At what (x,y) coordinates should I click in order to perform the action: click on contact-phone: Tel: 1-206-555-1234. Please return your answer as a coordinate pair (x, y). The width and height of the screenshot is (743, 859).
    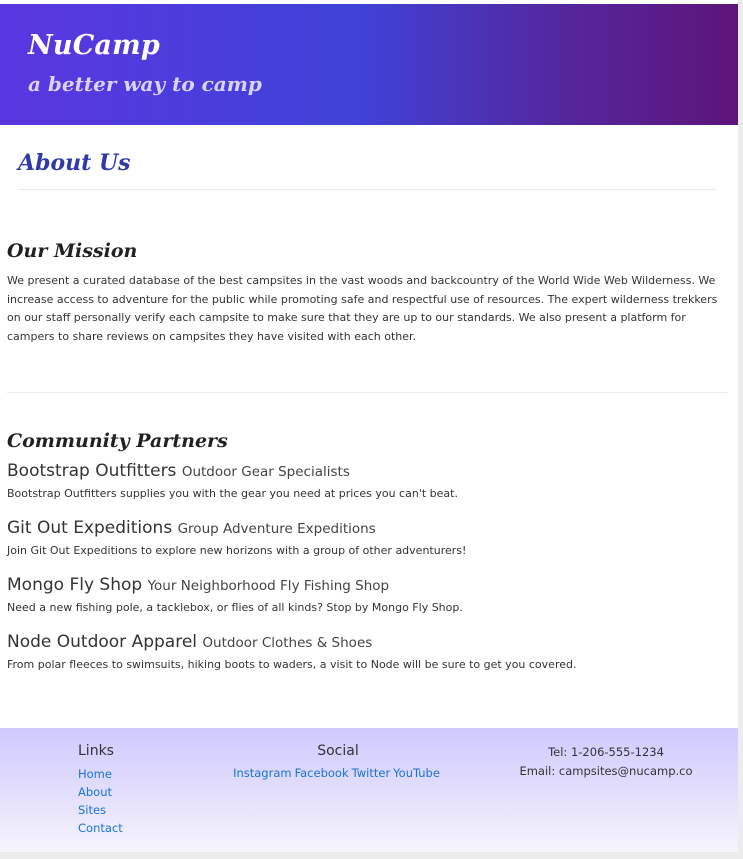
    Looking at the image, I should click on (606, 752).